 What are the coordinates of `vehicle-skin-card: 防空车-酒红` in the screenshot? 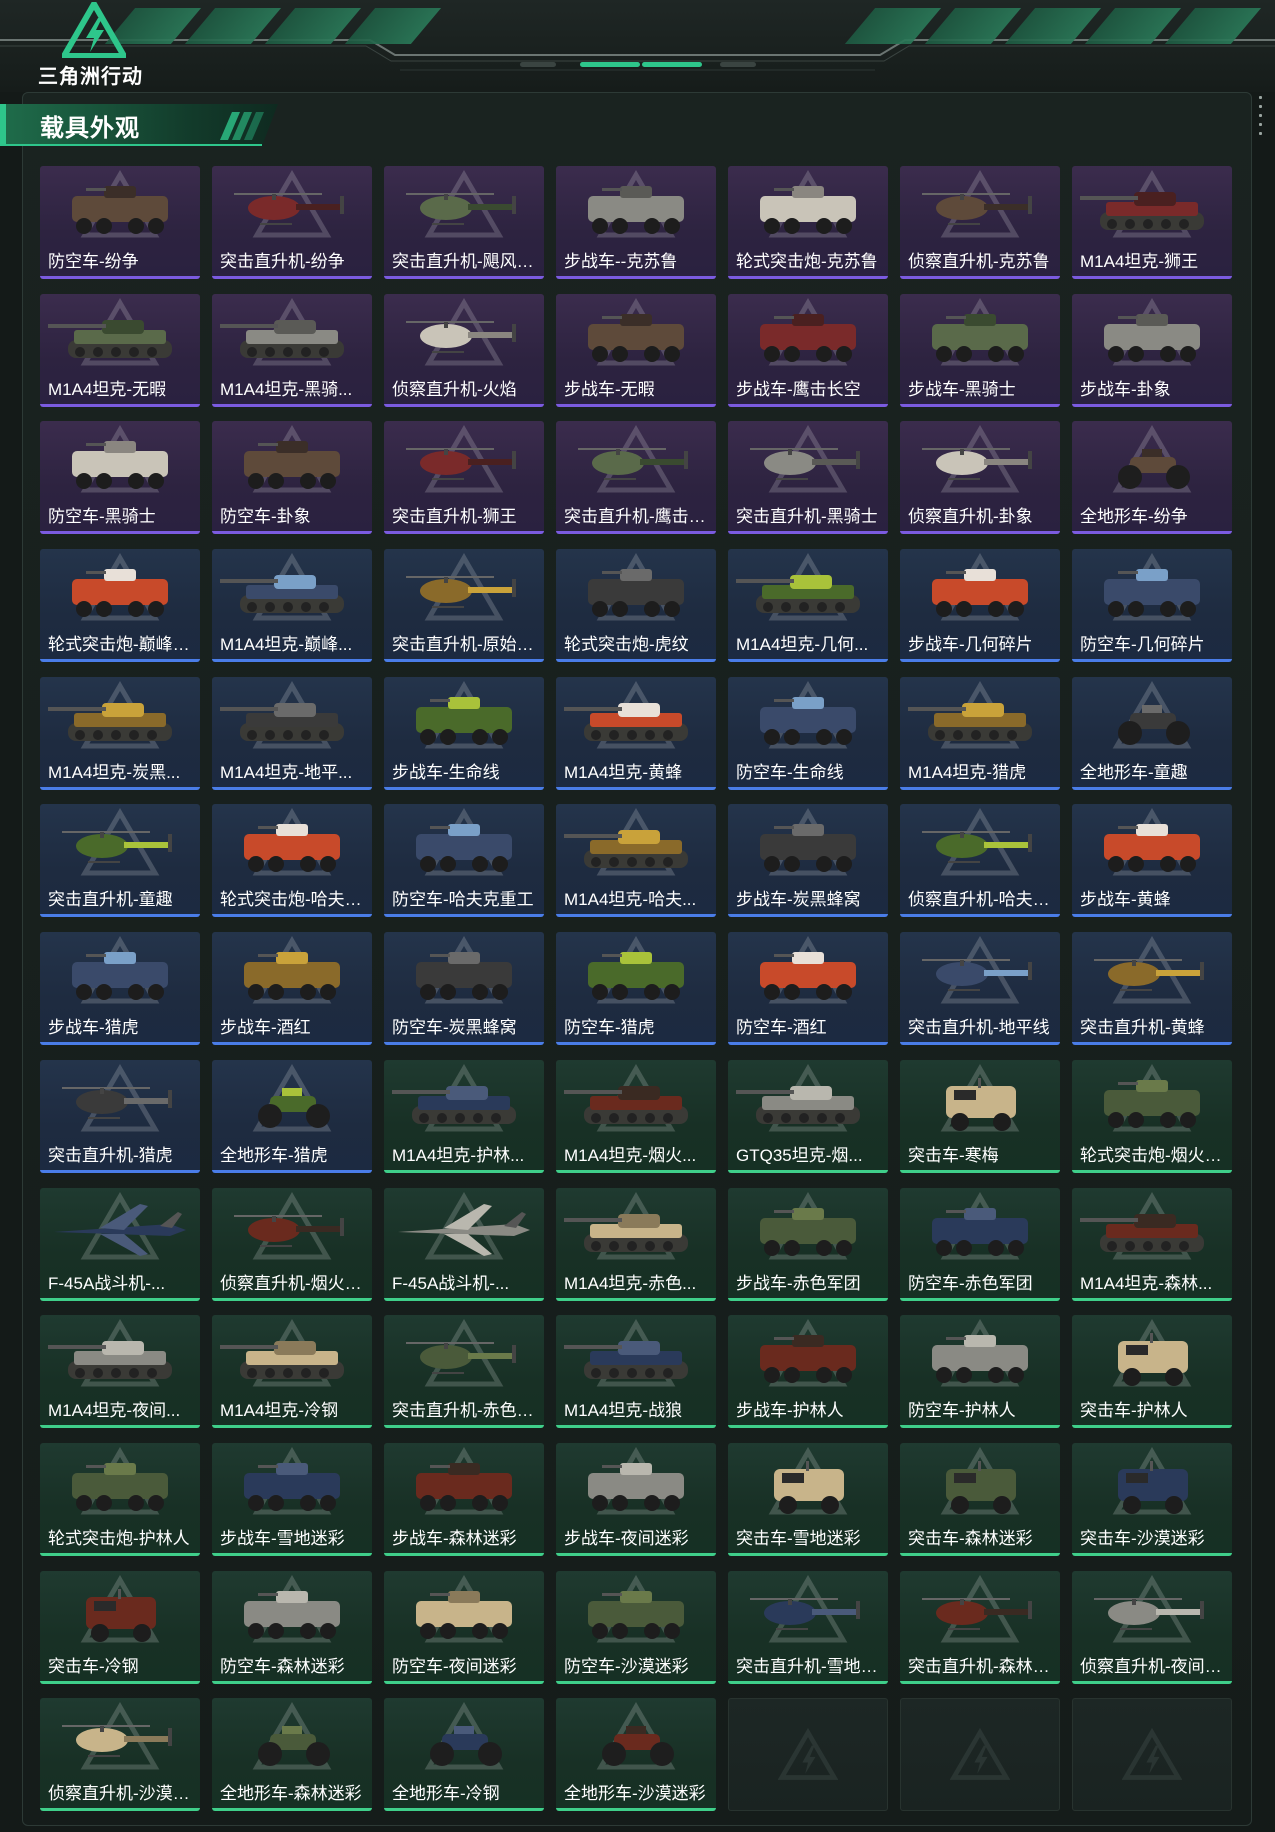 It's located at (808, 989).